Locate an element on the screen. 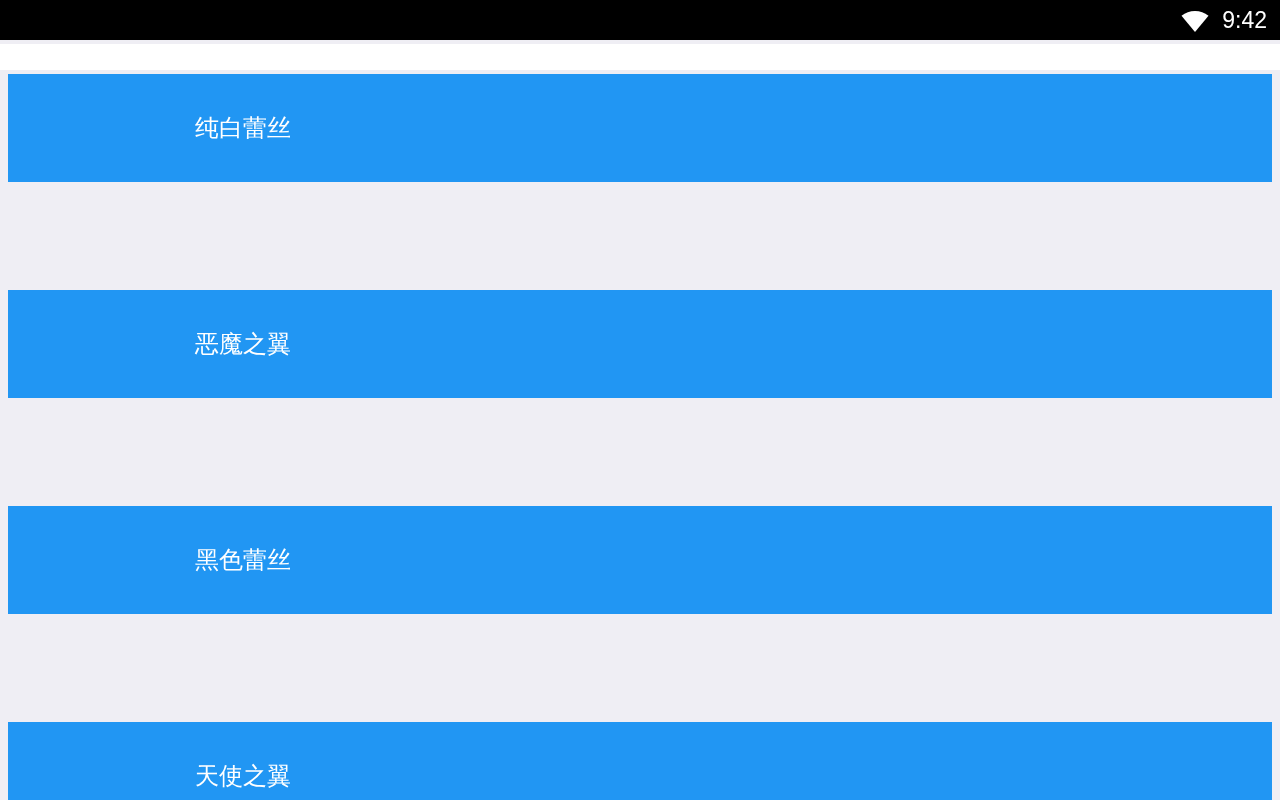  wifi-icon is located at coordinates (1195, 20).